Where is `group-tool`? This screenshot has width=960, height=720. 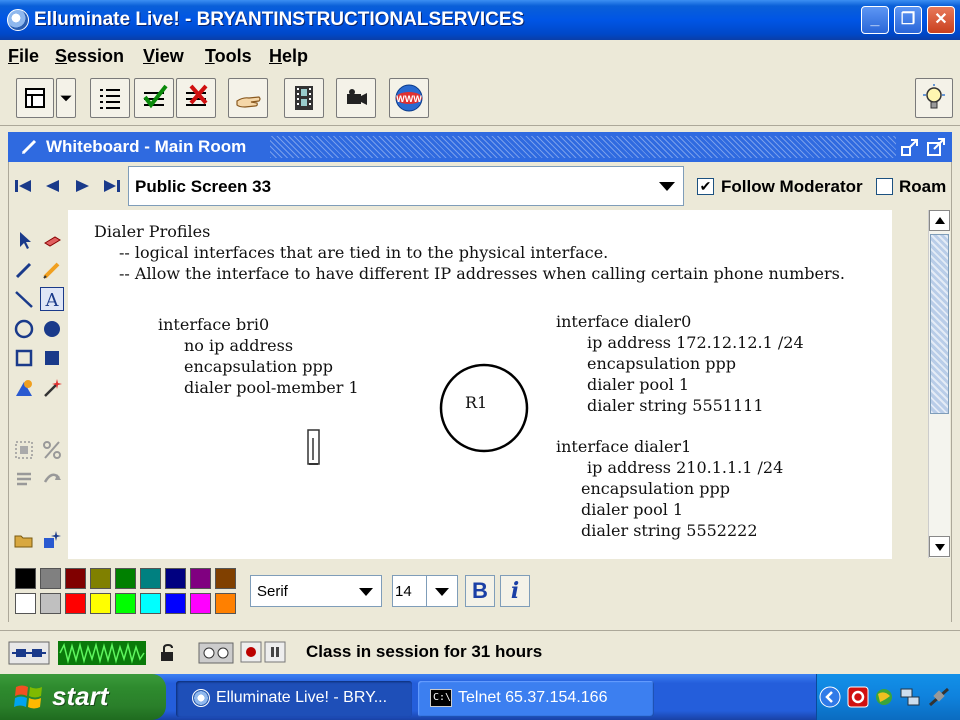 group-tool is located at coordinates (24, 450).